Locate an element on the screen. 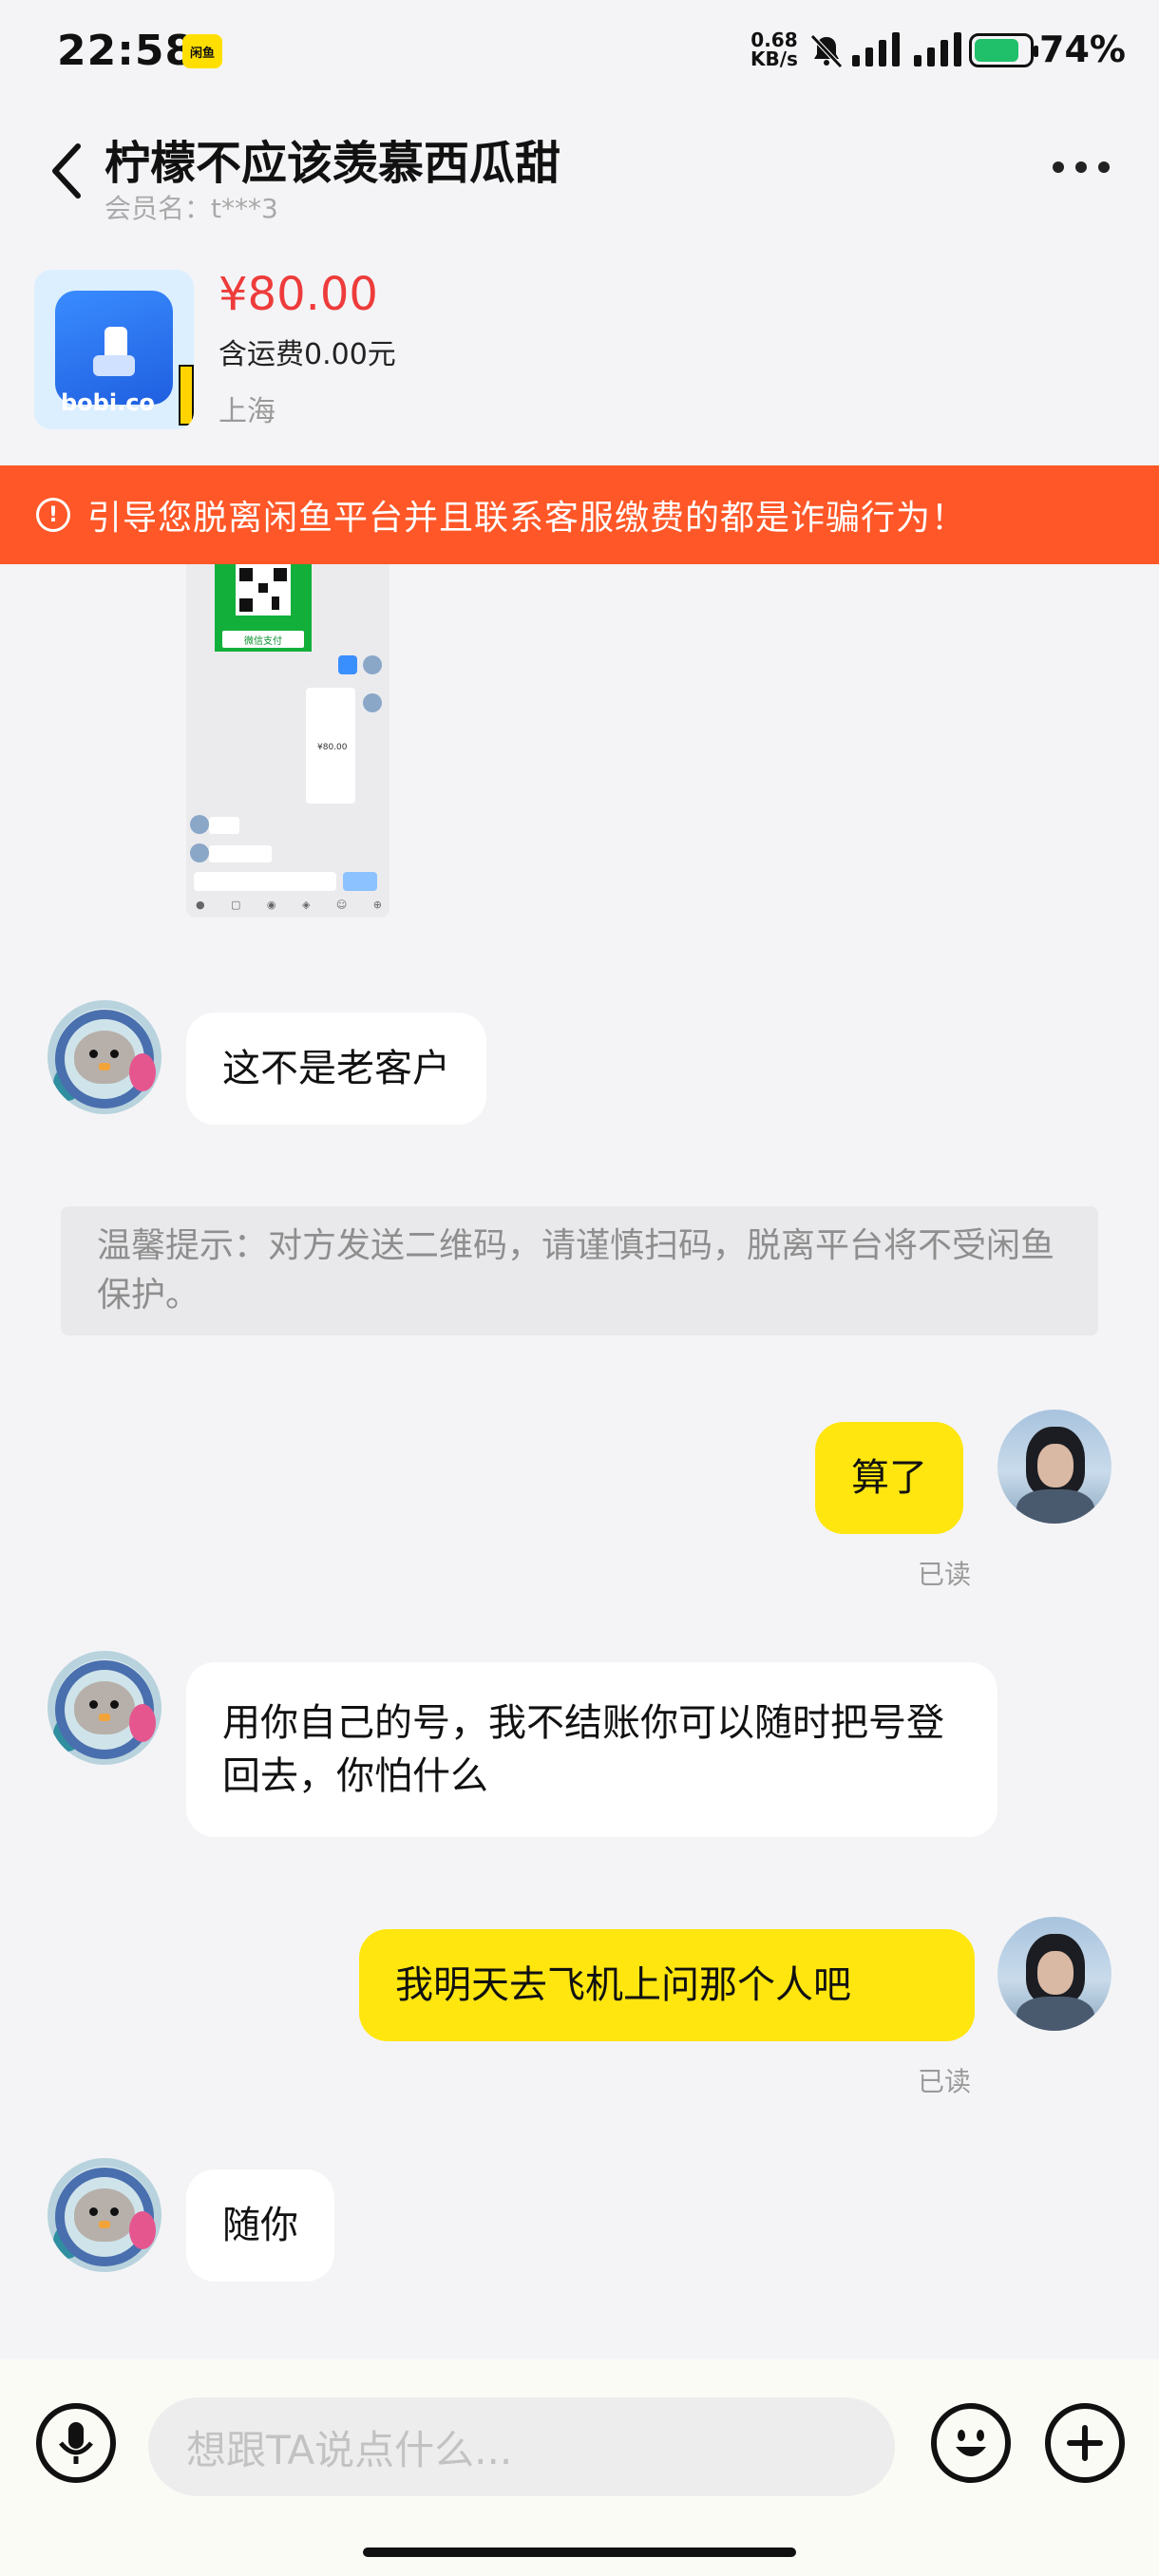 This screenshot has height=2576, width=1159. mini-blue-badge is located at coordinates (347, 664).